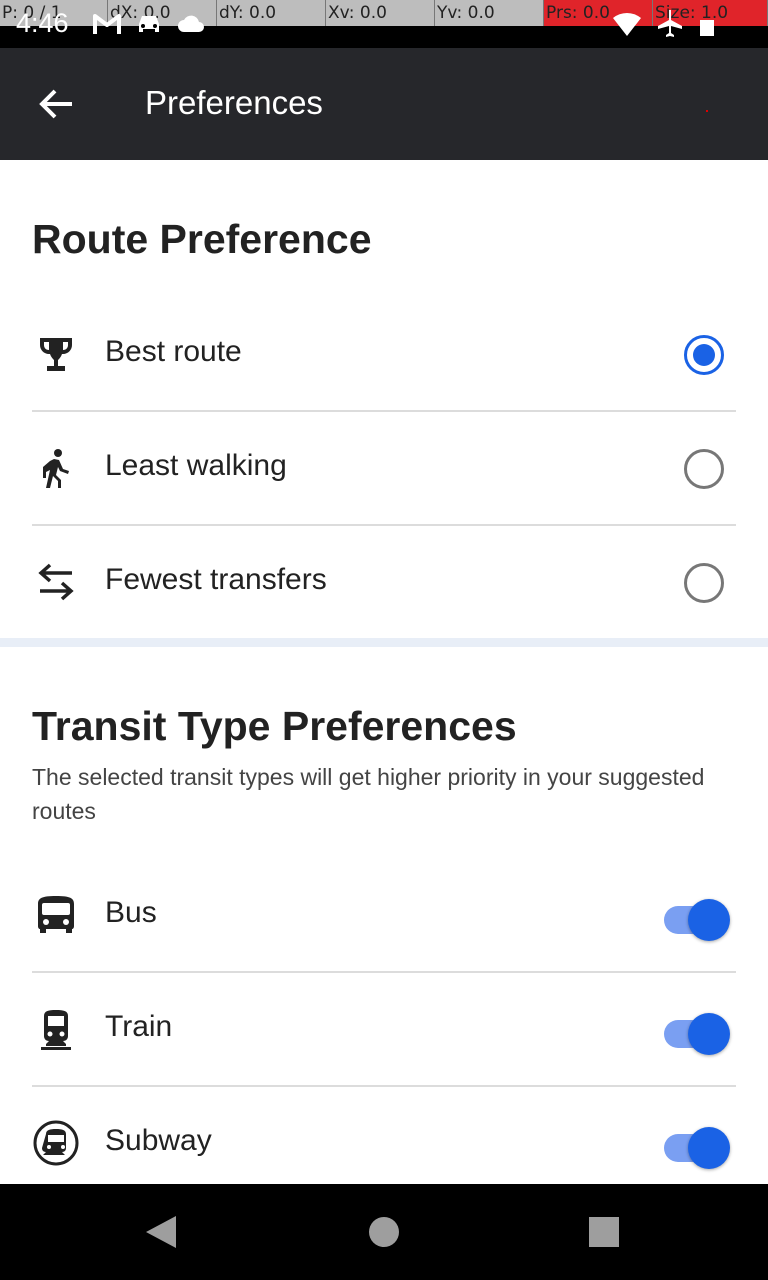  What do you see at coordinates (709, 1148) in the screenshot?
I see `subway-toggle-thumb` at bounding box center [709, 1148].